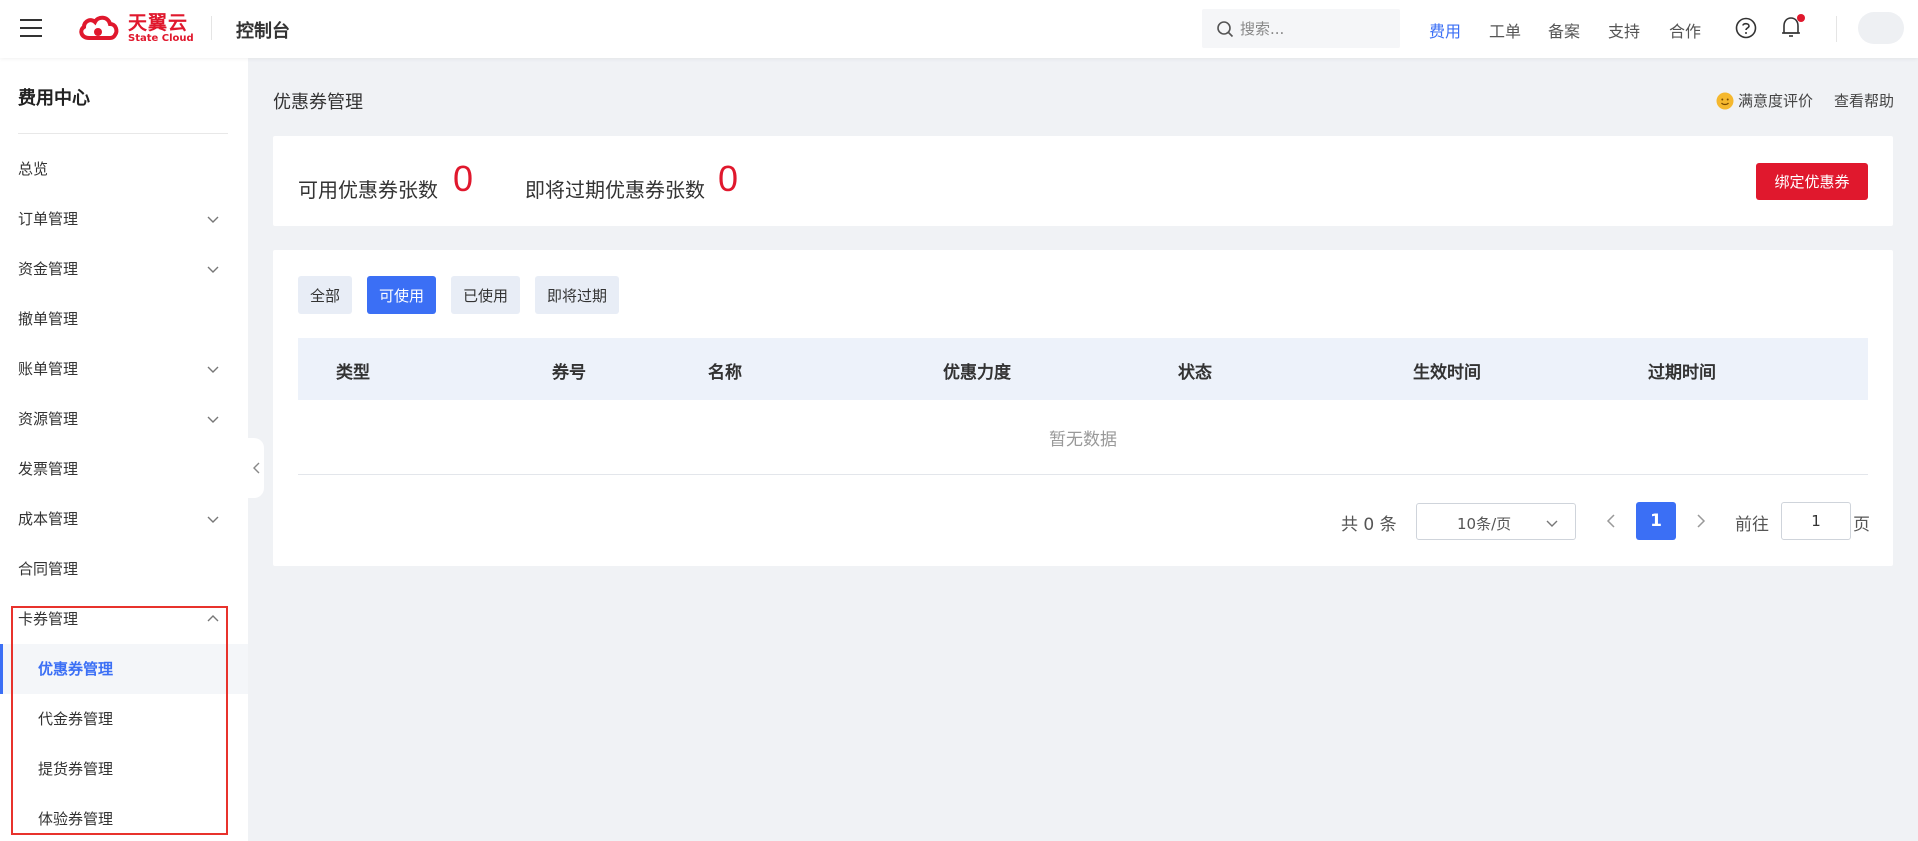  Describe the element at coordinates (1445, 30) in the screenshot. I see `nav-fees: 费用` at that location.